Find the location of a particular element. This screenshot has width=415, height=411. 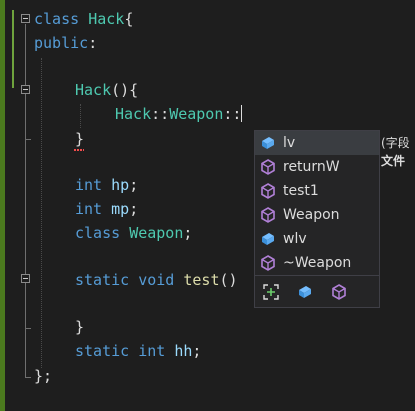

constructor-fold-end is located at coordinates (28, 139).